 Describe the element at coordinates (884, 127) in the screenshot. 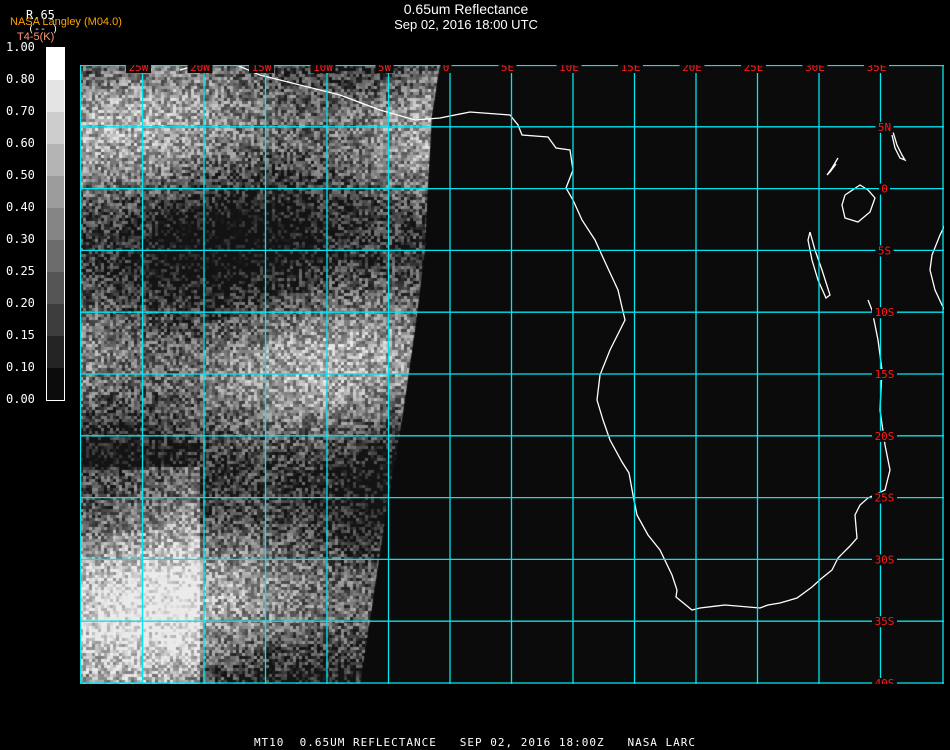

I see `latitude-label: 5N` at that location.